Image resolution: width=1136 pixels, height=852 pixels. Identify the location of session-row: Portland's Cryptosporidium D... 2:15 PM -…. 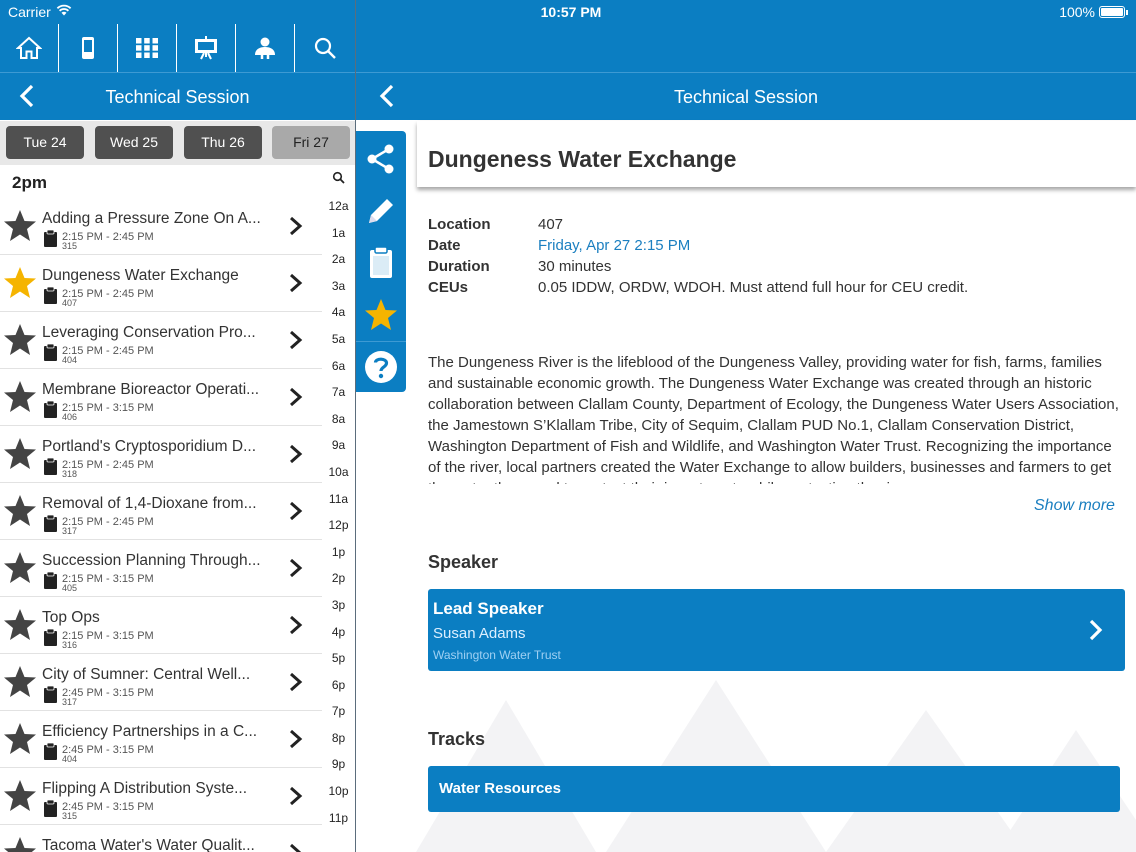
(161, 454).